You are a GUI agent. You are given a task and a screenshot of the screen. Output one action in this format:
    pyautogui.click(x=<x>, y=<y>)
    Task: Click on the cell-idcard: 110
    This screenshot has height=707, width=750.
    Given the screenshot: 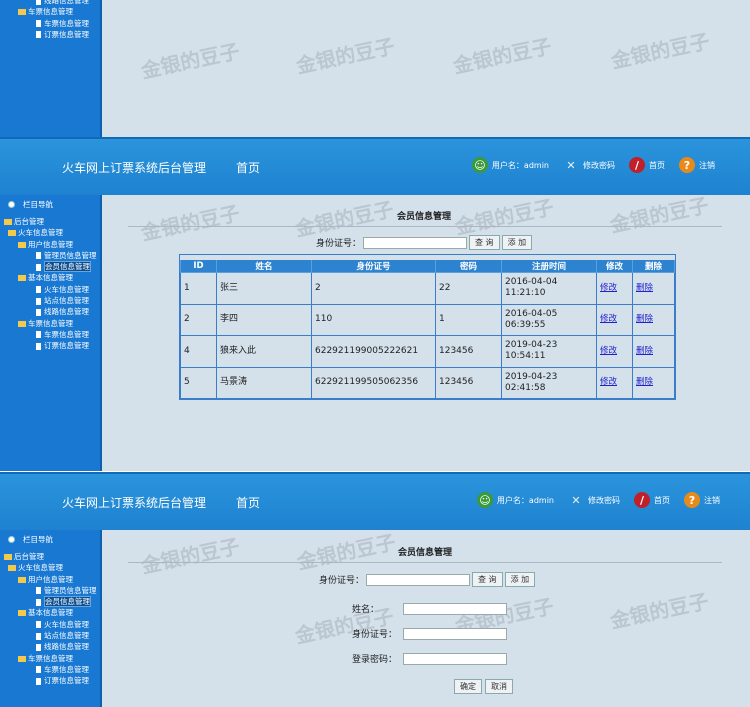 What is the action you would take?
    pyautogui.click(x=373, y=319)
    